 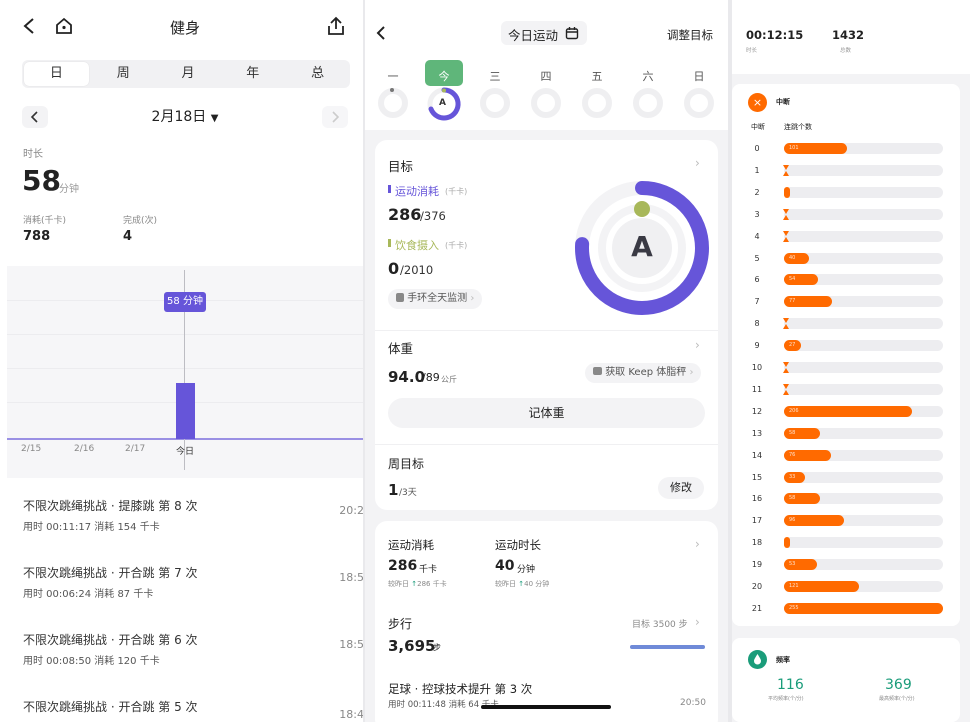 What do you see at coordinates (699, 76) in the screenshot?
I see `weekday-label: 日` at bounding box center [699, 76].